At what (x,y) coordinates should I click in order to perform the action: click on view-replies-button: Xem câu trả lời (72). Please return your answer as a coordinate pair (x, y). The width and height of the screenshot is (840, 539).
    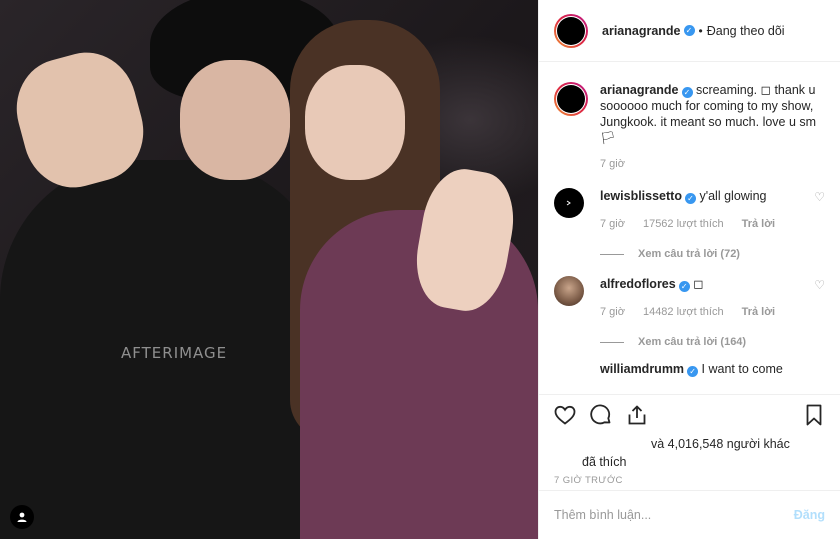
    Looking at the image, I should click on (712, 254).